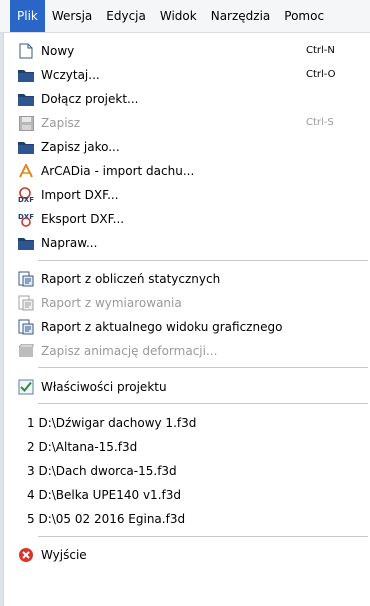 The height and width of the screenshot is (606, 370). I want to click on menu-edycja: Edycja, so click(126, 16).